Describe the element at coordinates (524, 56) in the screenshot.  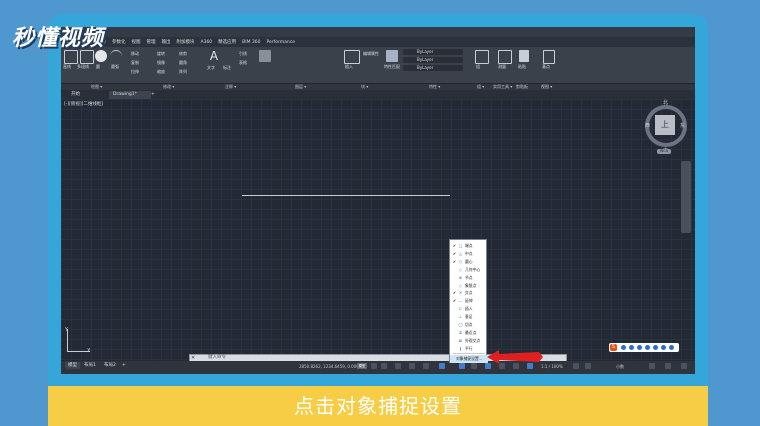
I see `paste-icon` at that location.